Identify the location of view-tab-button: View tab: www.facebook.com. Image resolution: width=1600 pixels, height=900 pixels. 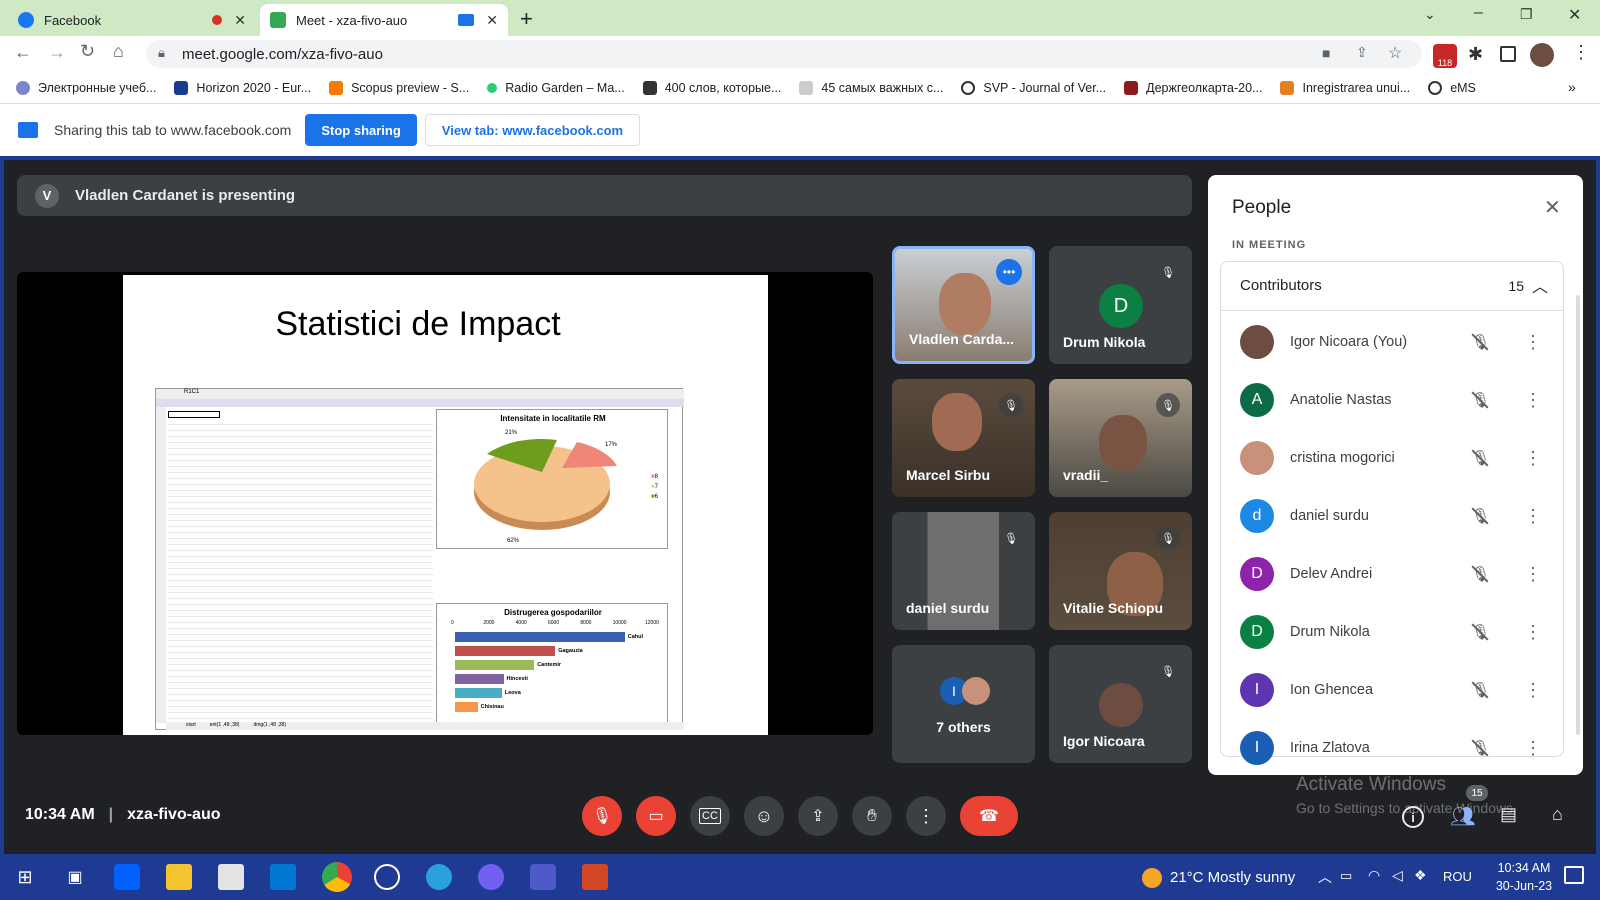
(532, 130).